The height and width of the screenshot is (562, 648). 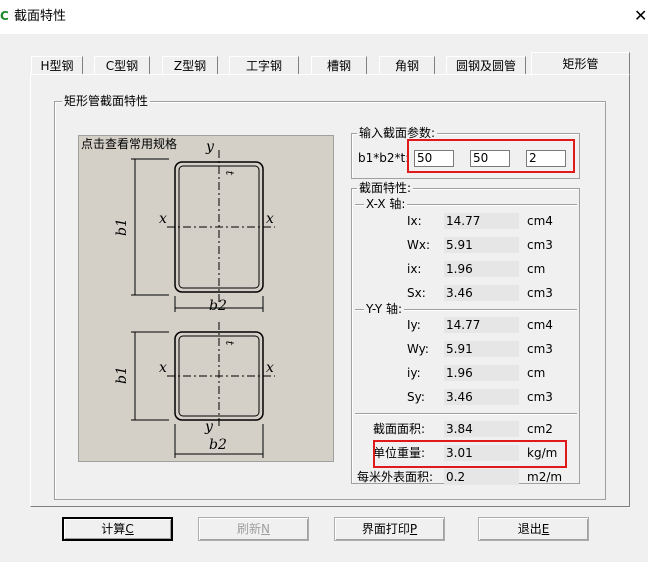 What do you see at coordinates (481, 269) in the screenshot?
I see `radius-x-value: 1.96` at bounding box center [481, 269].